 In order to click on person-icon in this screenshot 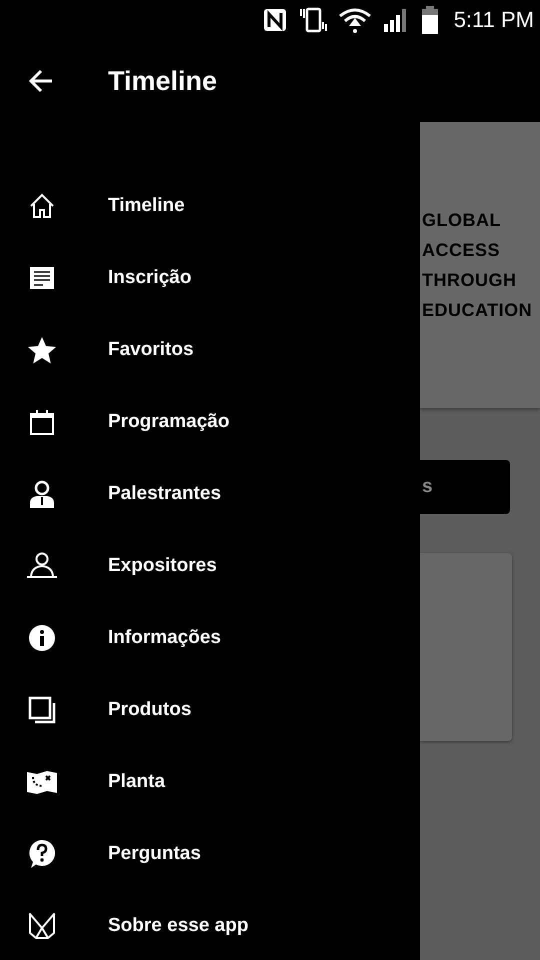, I will do `click(42, 494)`.